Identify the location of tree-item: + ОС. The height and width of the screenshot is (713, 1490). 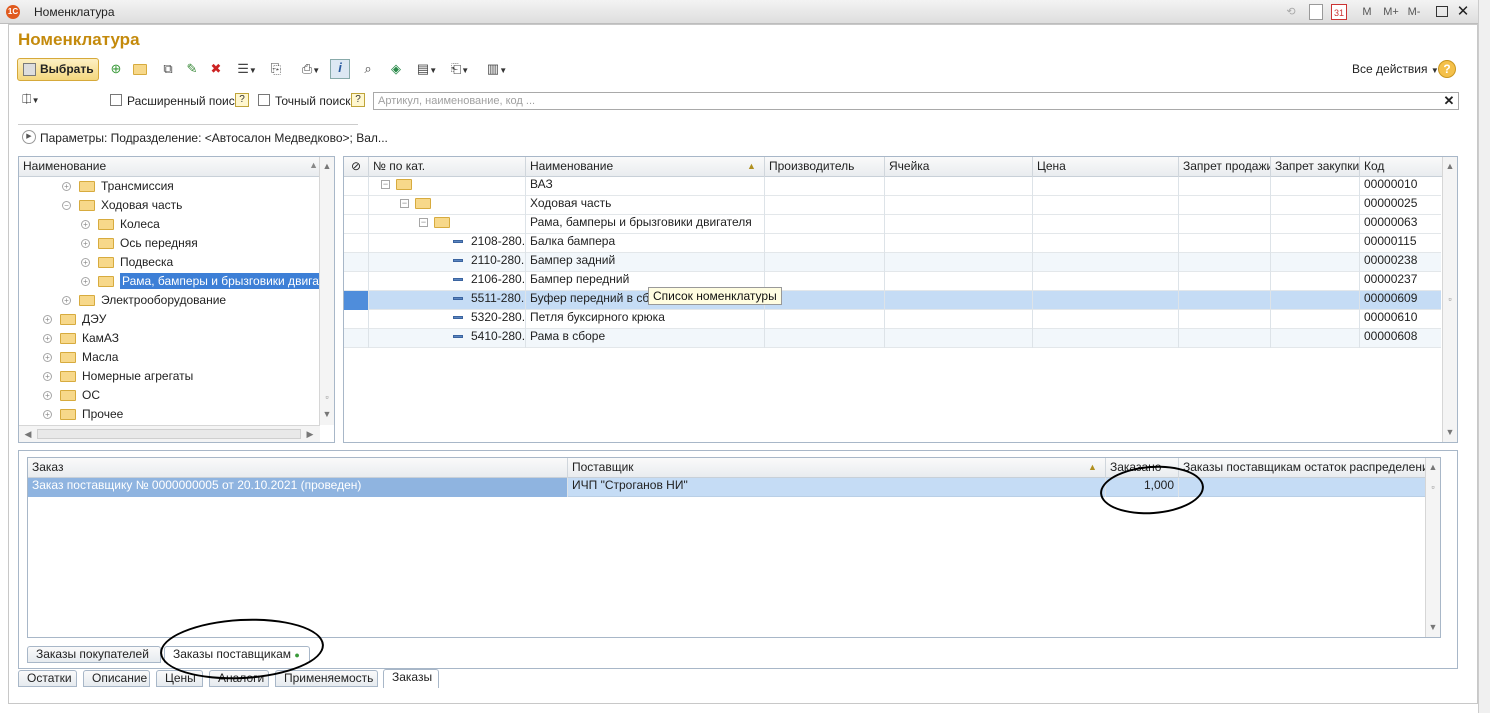
(71, 395).